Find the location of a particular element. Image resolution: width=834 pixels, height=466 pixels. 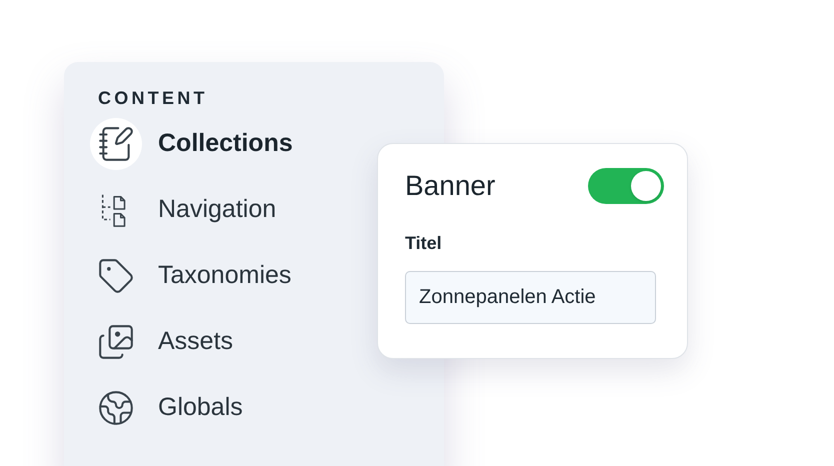

sidebar-item: Globals is located at coordinates (170, 408).